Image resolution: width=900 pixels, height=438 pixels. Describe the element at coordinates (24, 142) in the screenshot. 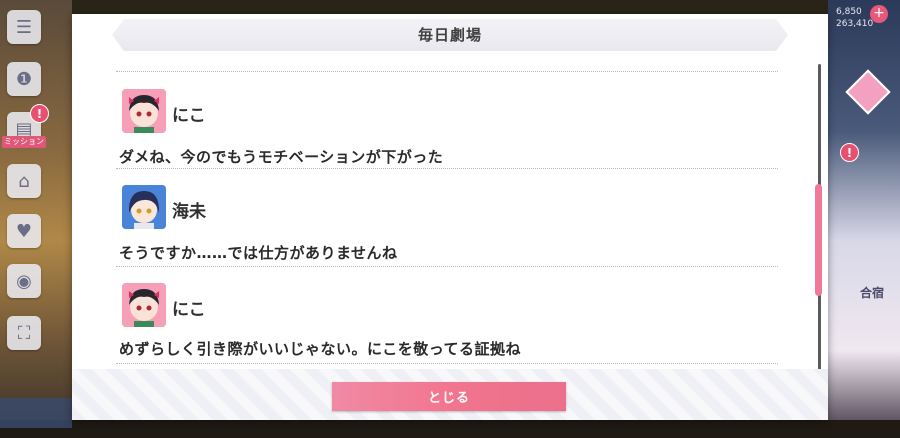

I see `mission-label: ミッション` at that location.